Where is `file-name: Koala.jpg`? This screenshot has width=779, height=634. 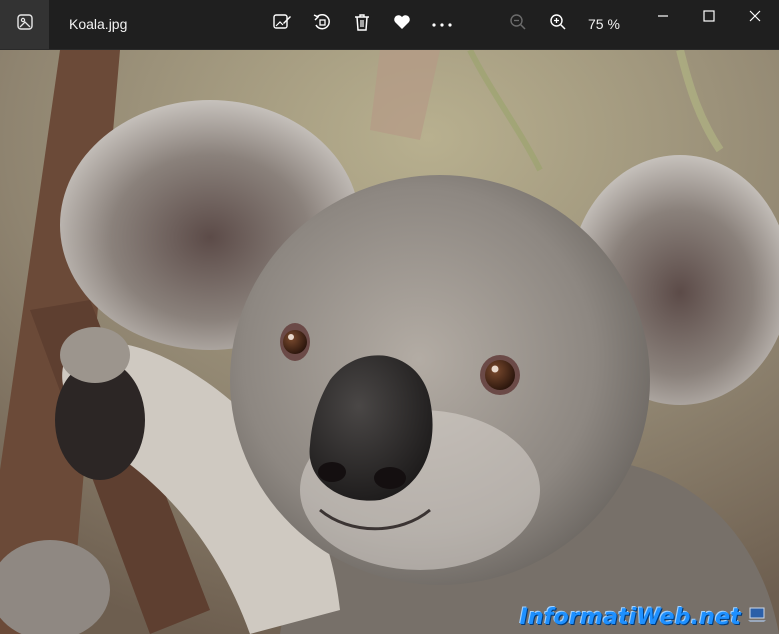
file-name: Koala.jpg is located at coordinates (98, 24).